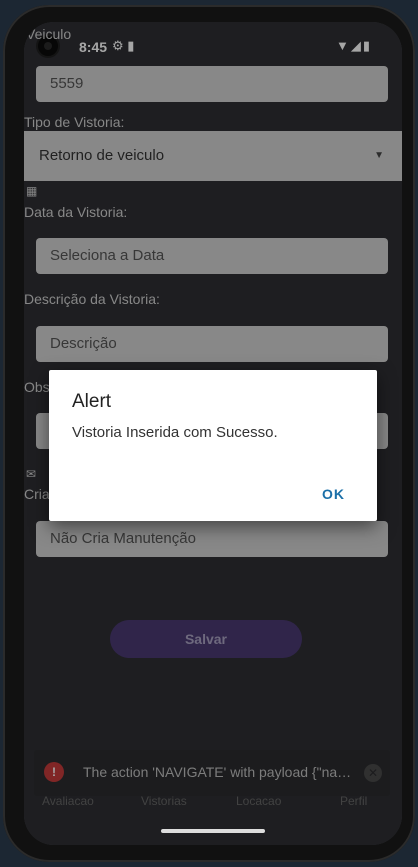  What do you see at coordinates (92, 401) in the screenshot?
I see `dialog-title: Alert` at bounding box center [92, 401].